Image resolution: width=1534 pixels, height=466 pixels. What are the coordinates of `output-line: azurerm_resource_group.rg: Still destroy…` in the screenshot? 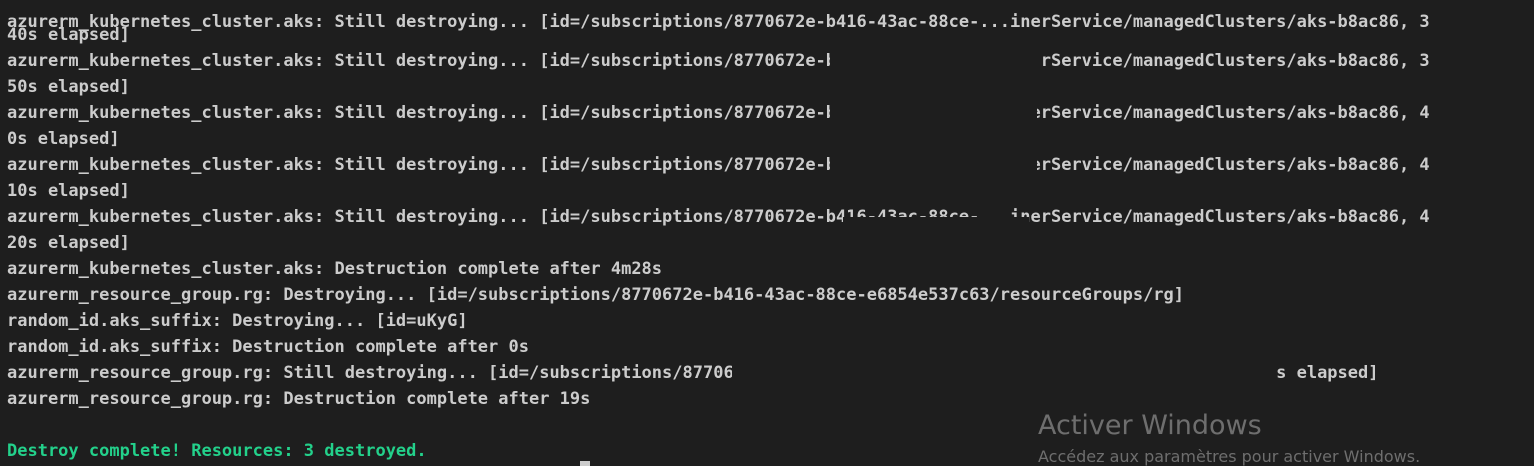 It's located at (692, 373).